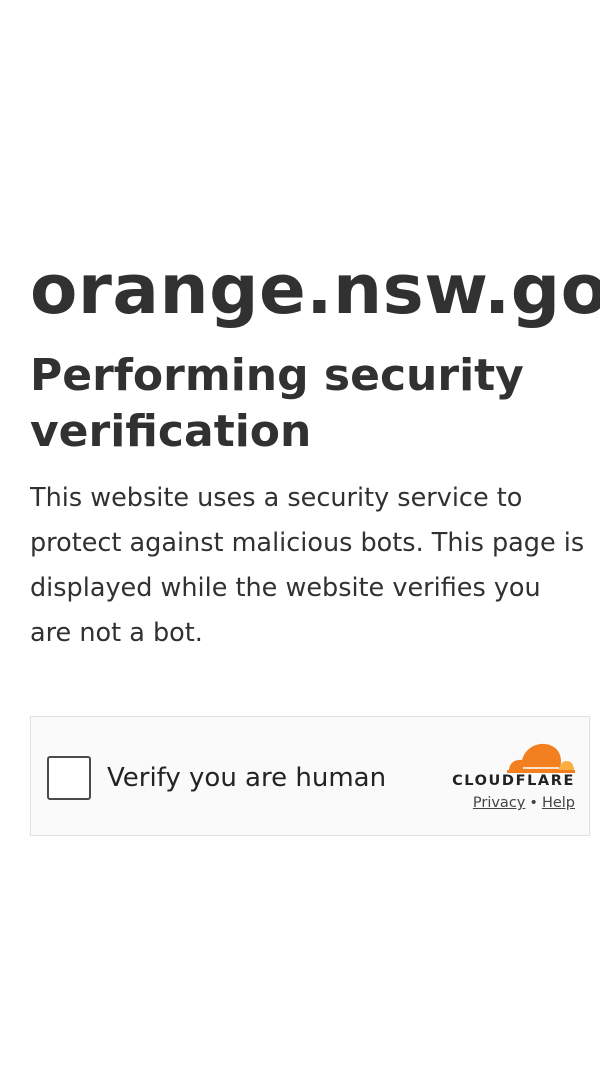  Describe the element at coordinates (277, 403) in the screenshot. I see `page-title: Performing security verification` at that location.